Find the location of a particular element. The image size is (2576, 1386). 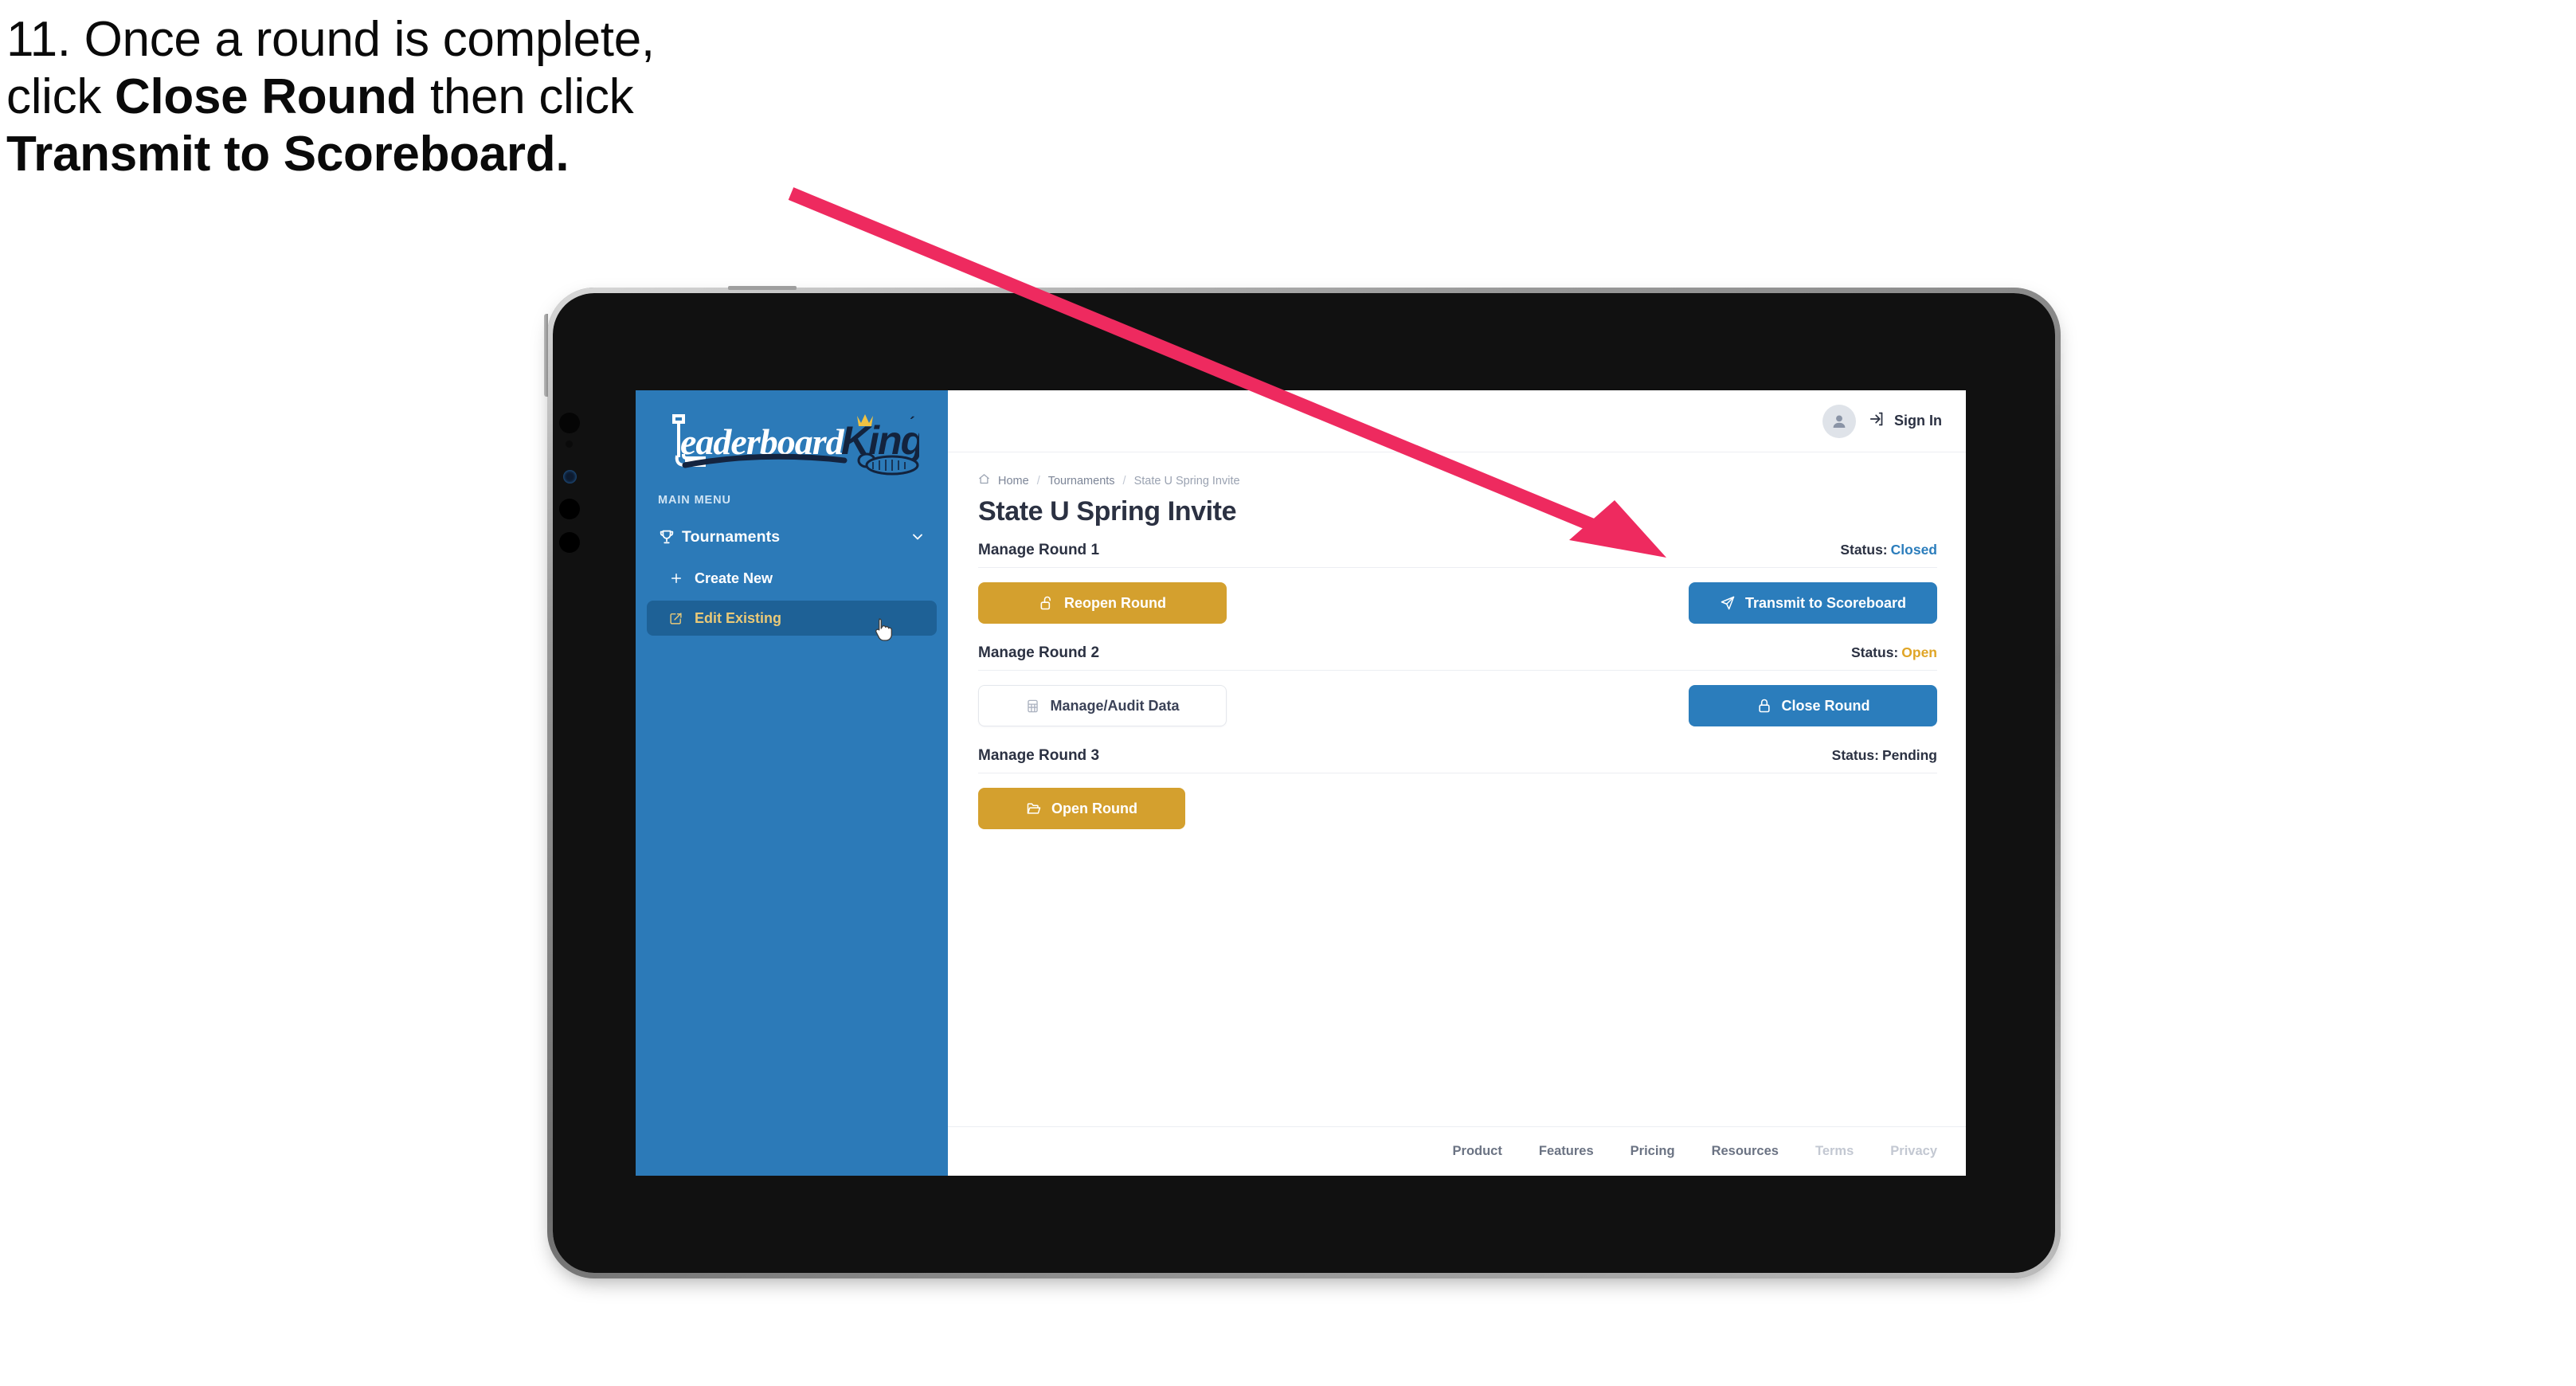

edit-square-icon is located at coordinates (682, 618).